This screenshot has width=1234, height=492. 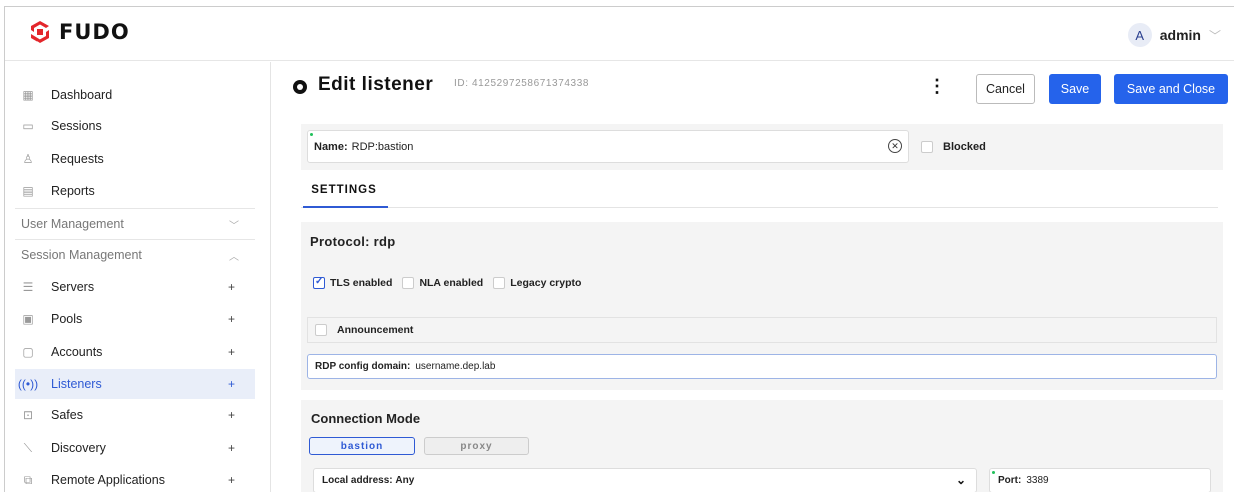 What do you see at coordinates (362, 446) in the screenshot?
I see `mode-bastion-button: bastion` at bounding box center [362, 446].